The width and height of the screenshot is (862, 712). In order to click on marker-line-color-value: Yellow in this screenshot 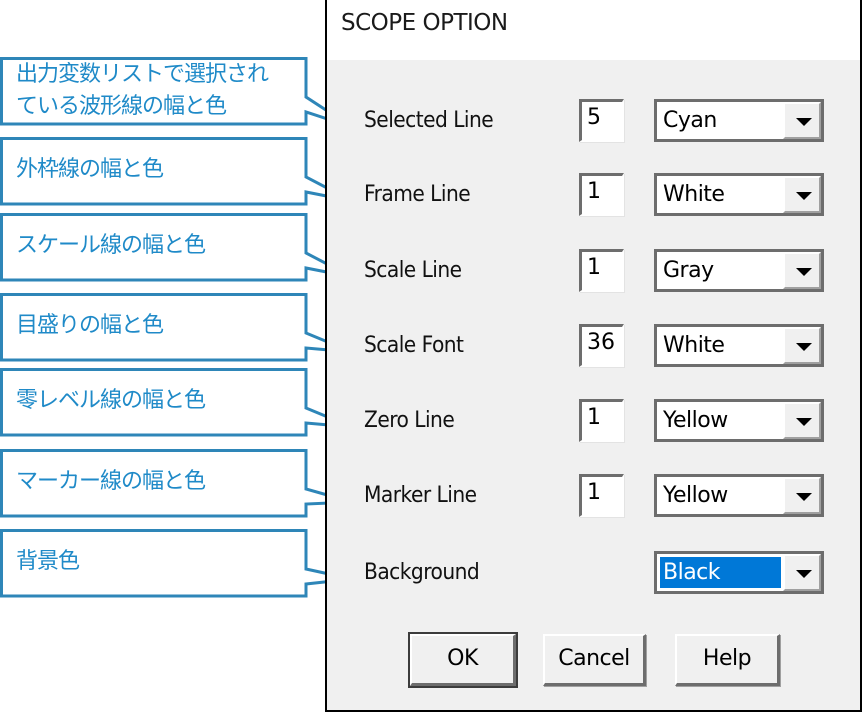, I will do `click(695, 495)`.